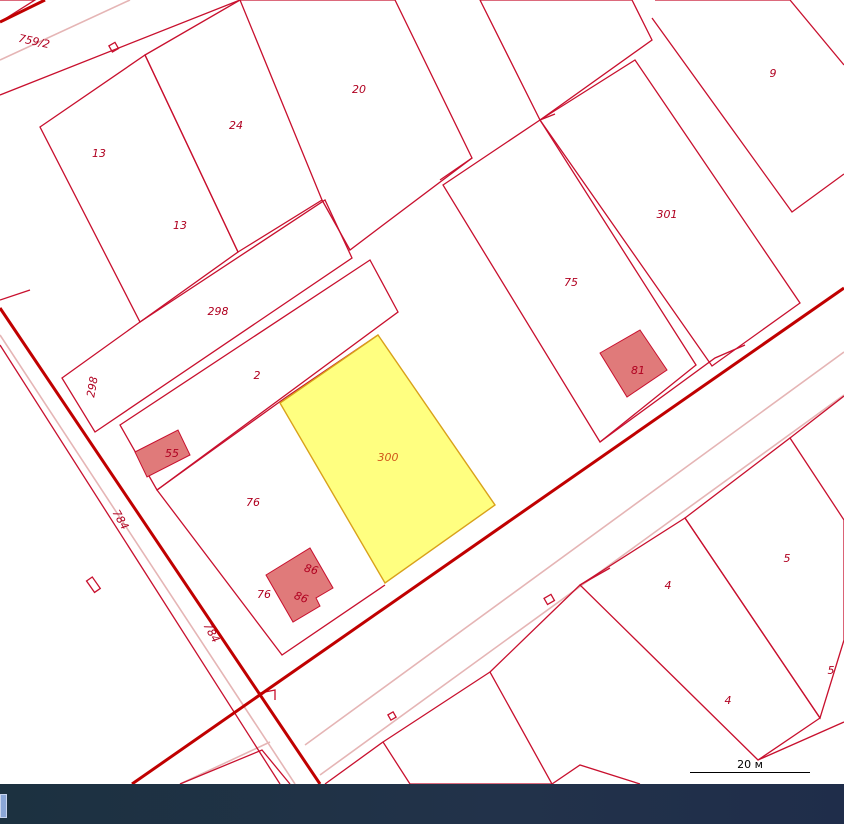  I want to click on label-4a: 4, so click(668, 585).